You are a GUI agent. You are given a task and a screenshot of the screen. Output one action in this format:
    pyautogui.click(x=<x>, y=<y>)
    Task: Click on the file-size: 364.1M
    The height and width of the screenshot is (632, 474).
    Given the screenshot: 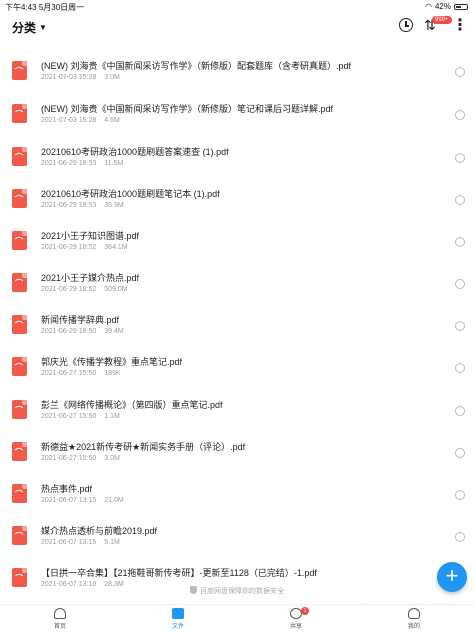 What is the action you would take?
    pyautogui.click(x=116, y=247)
    